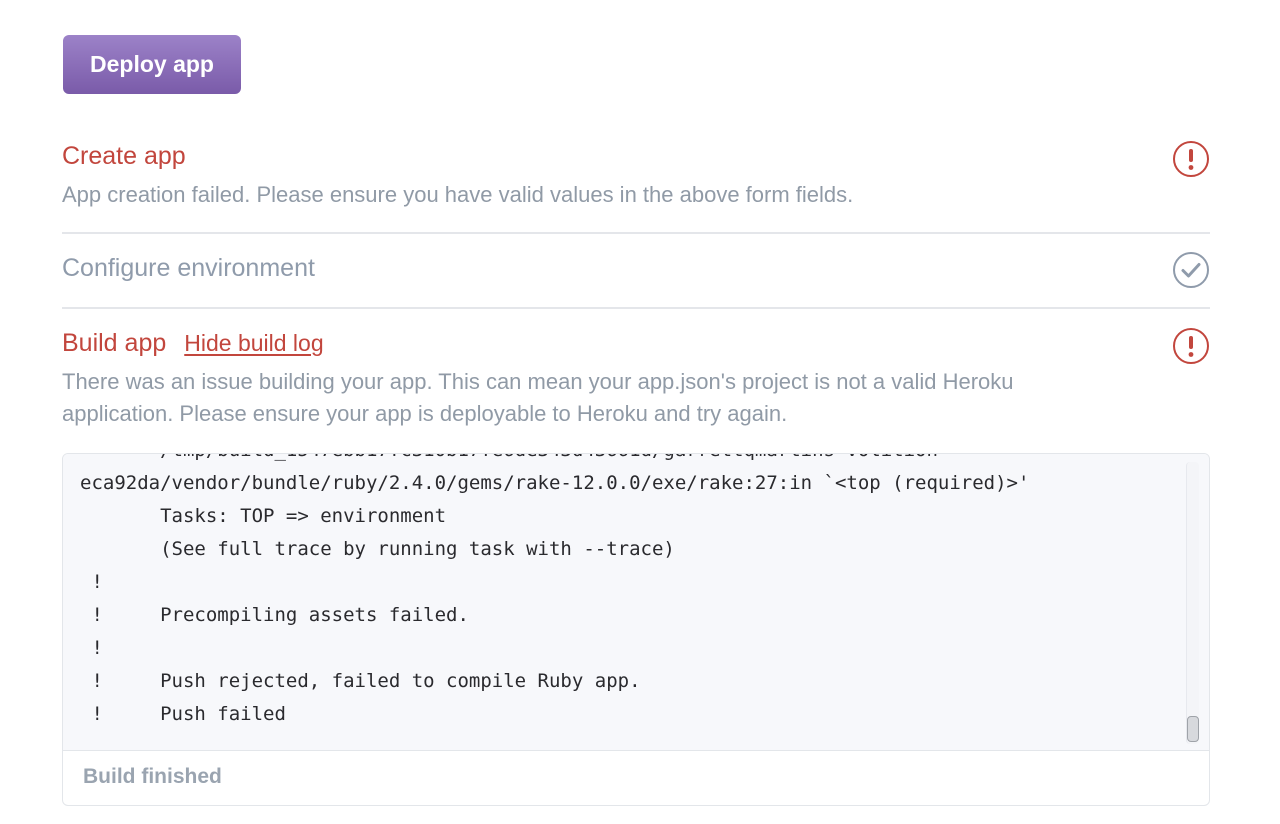 This screenshot has height=824, width=1280. I want to click on step-configure-environment: Configure environment, so click(636, 270).